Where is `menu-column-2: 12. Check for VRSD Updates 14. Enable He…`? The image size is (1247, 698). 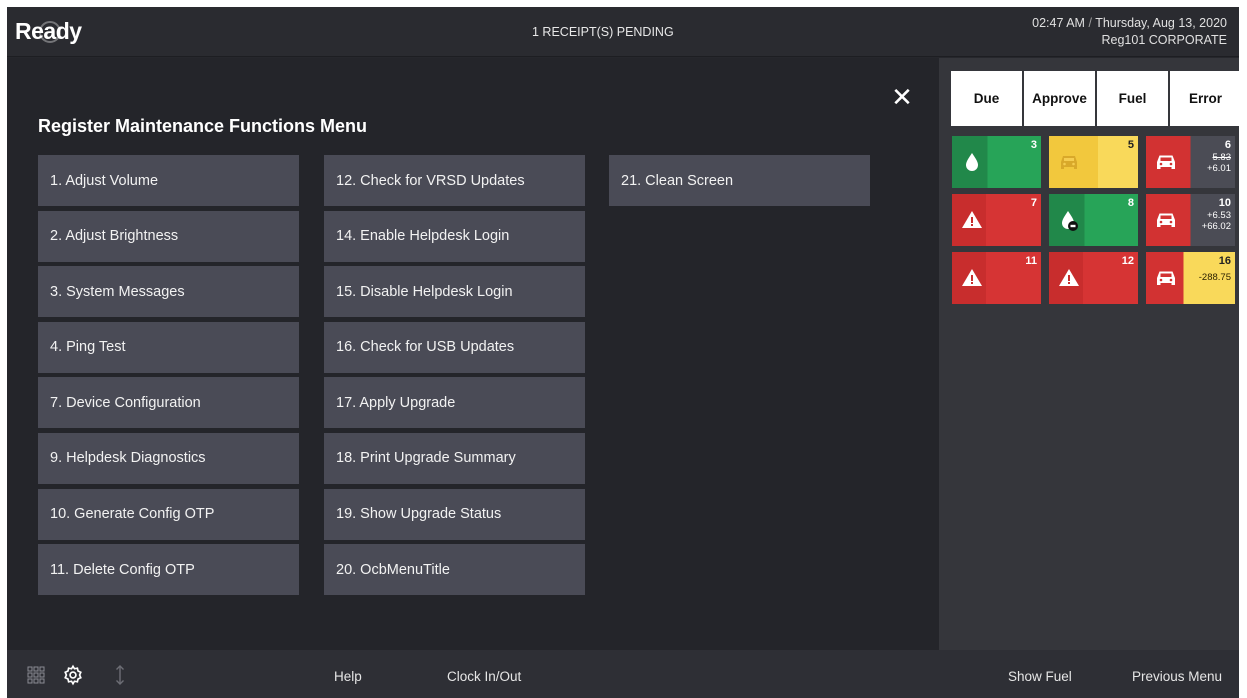
menu-column-2: 12. Check for VRSD Updates 14. Enable He… is located at coordinates (454, 377).